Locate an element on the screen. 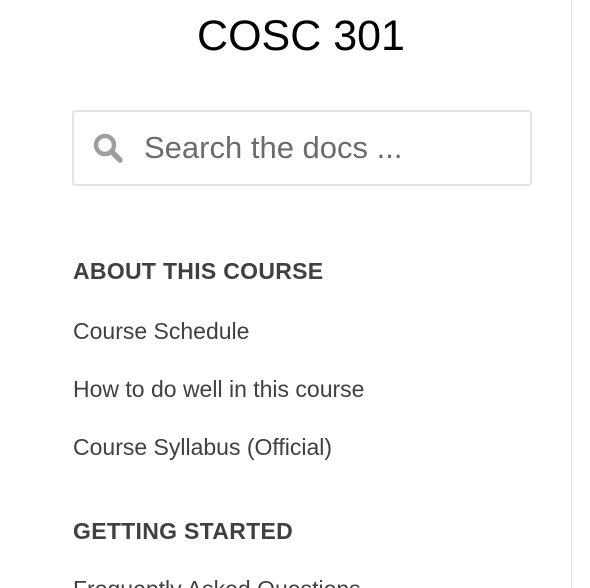  nav-link-course-syllabus: Course Syllabus (Official) is located at coordinates (202, 447).